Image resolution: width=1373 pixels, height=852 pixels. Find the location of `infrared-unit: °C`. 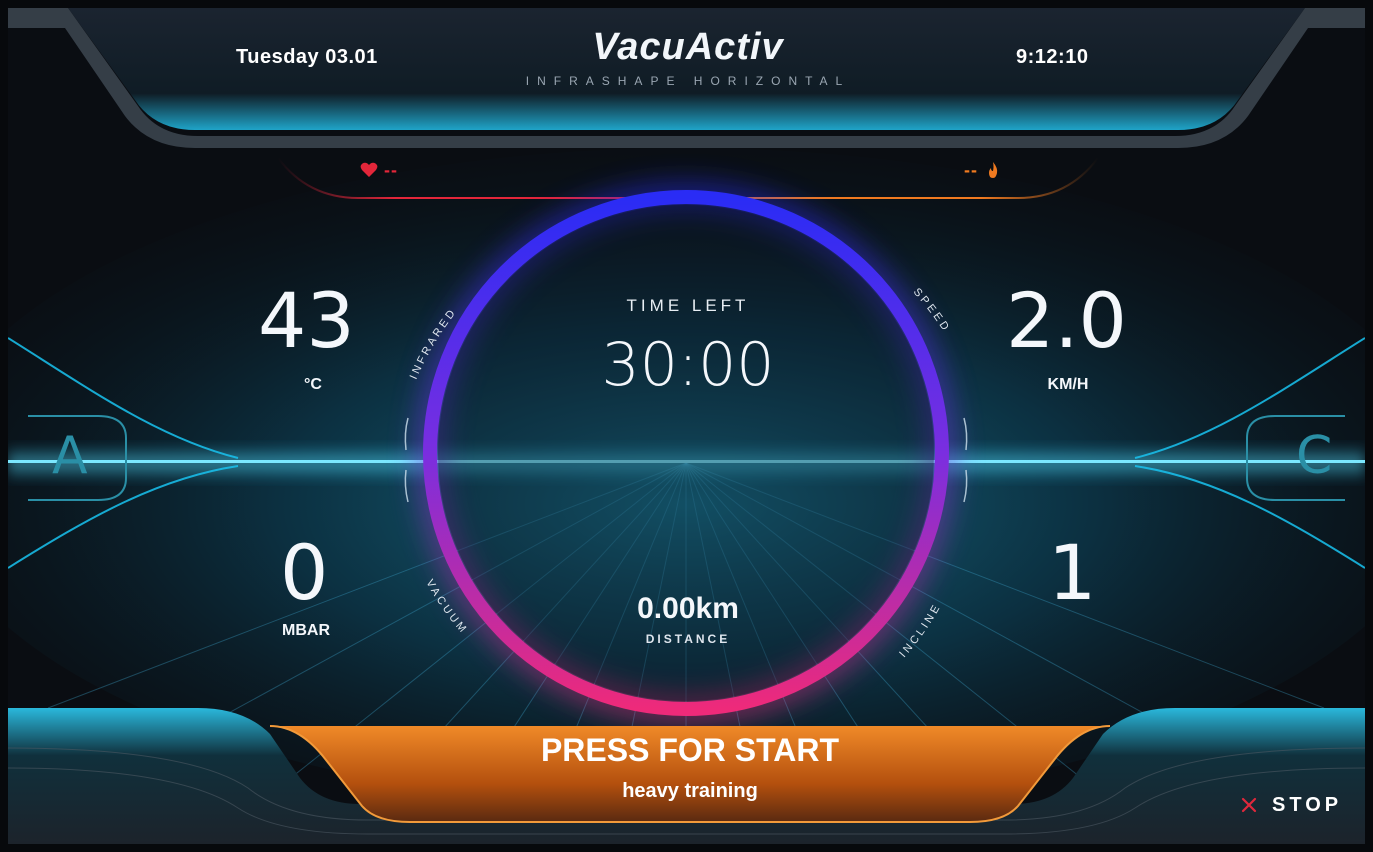

infrared-unit: °C is located at coordinates (313, 384).